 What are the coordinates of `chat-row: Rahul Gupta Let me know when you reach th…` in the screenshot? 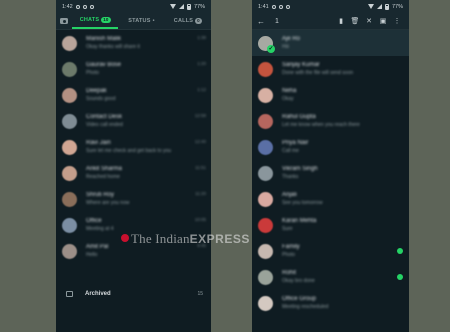 It's located at (330, 121).